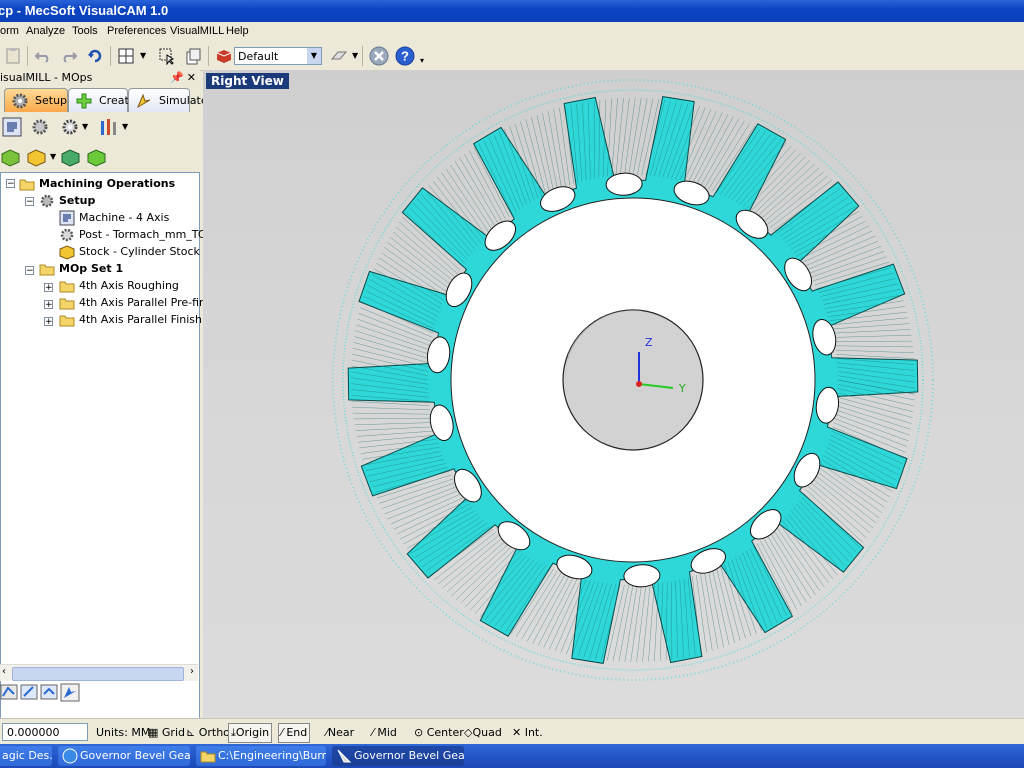 The height and width of the screenshot is (768, 1024). What do you see at coordinates (379, 56) in the screenshot?
I see `stop-icon` at bounding box center [379, 56].